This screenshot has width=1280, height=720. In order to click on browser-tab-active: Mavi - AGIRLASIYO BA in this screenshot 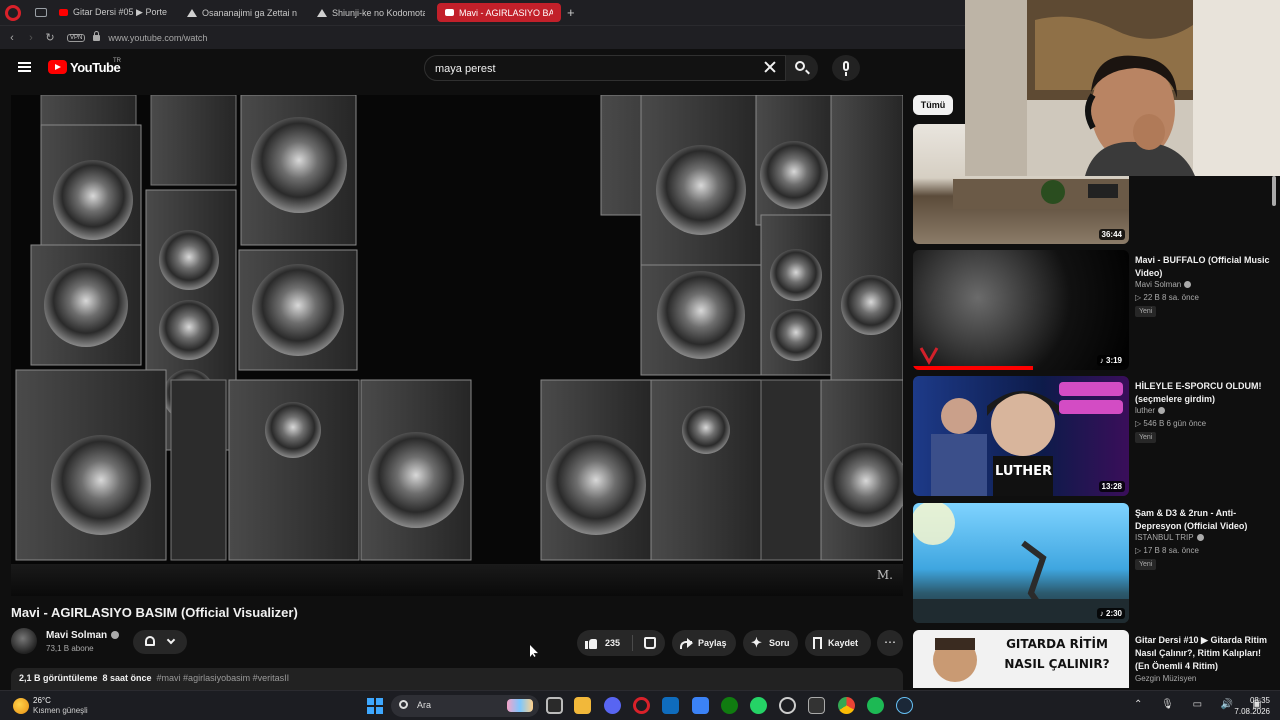, I will do `click(499, 12)`.